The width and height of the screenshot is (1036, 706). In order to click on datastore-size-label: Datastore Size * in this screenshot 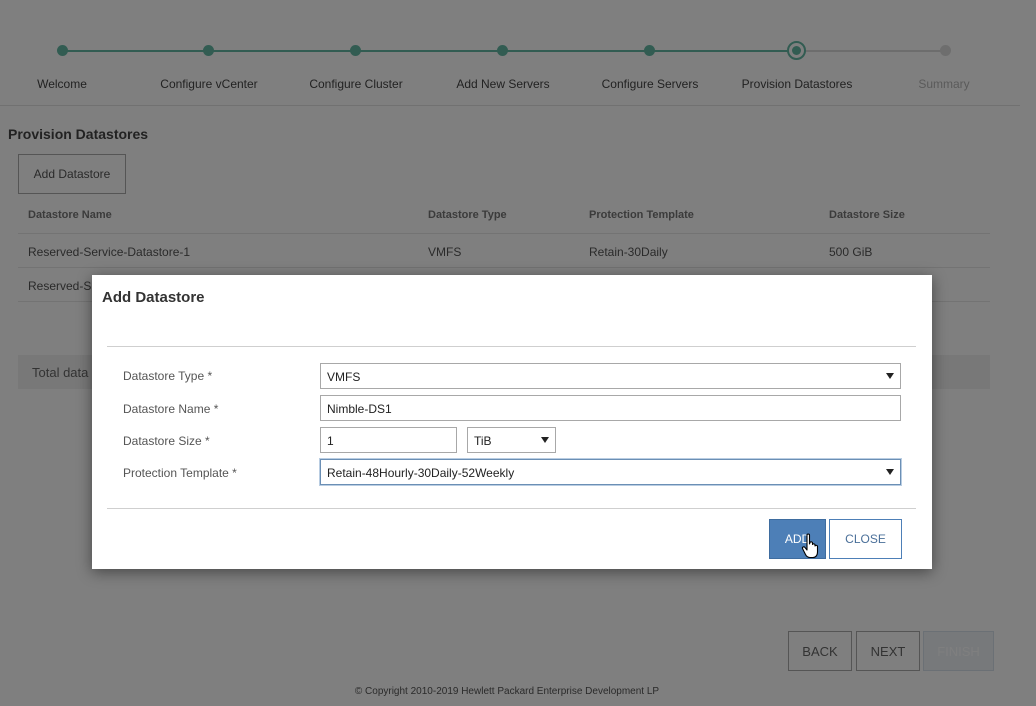, I will do `click(166, 441)`.